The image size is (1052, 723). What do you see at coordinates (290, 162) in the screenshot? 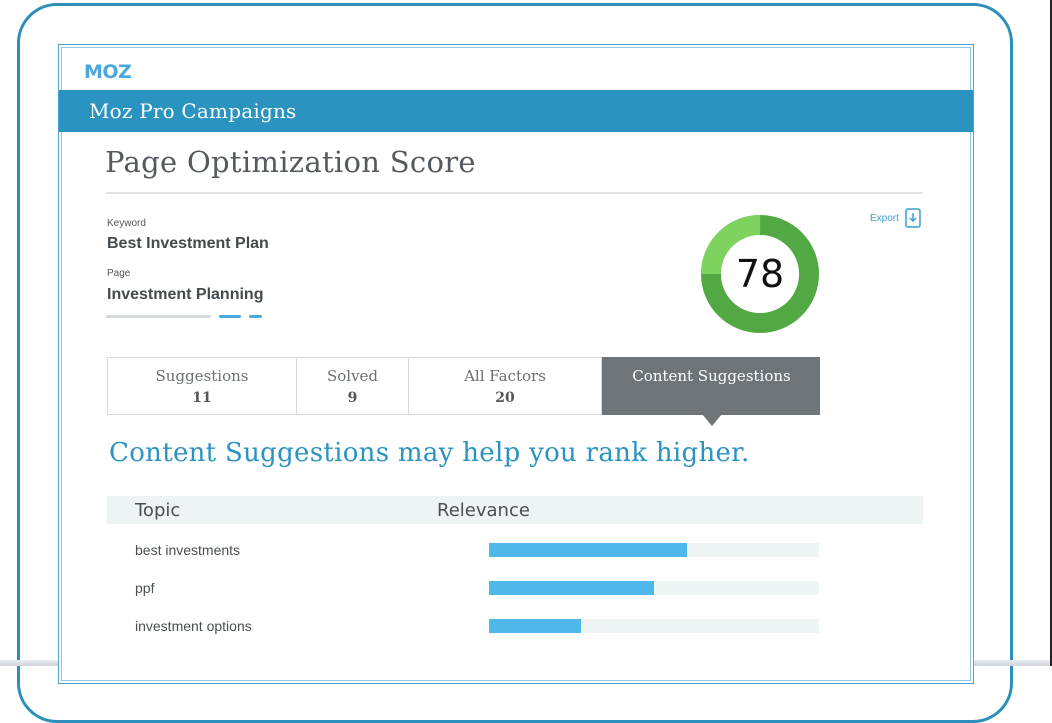
I see `page-title: Page Optimization Score` at bounding box center [290, 162].